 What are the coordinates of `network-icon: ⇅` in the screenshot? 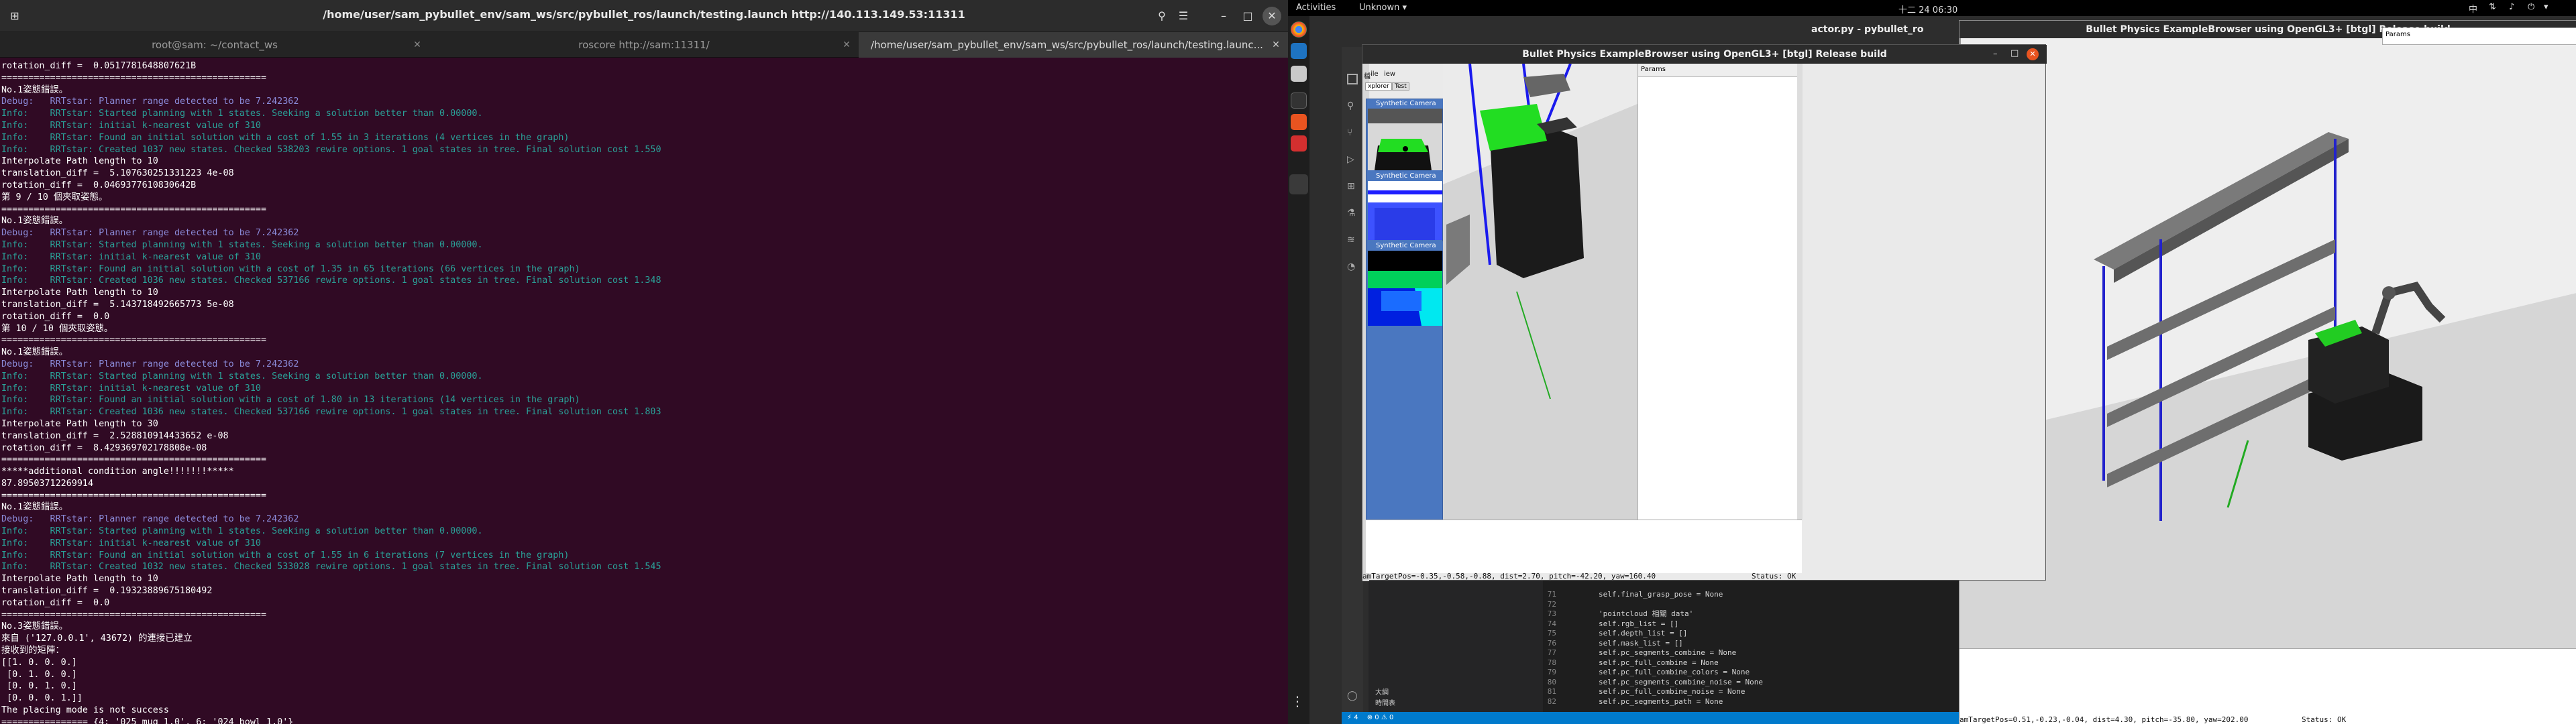 It's located at (2492, 7).